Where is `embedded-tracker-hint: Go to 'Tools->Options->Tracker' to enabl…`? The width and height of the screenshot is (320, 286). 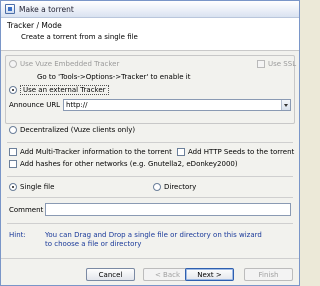
embedded-tracker-hint: Go to 'Tools->Options->Tracker' to enabl… is located at coordinates (114, 77).